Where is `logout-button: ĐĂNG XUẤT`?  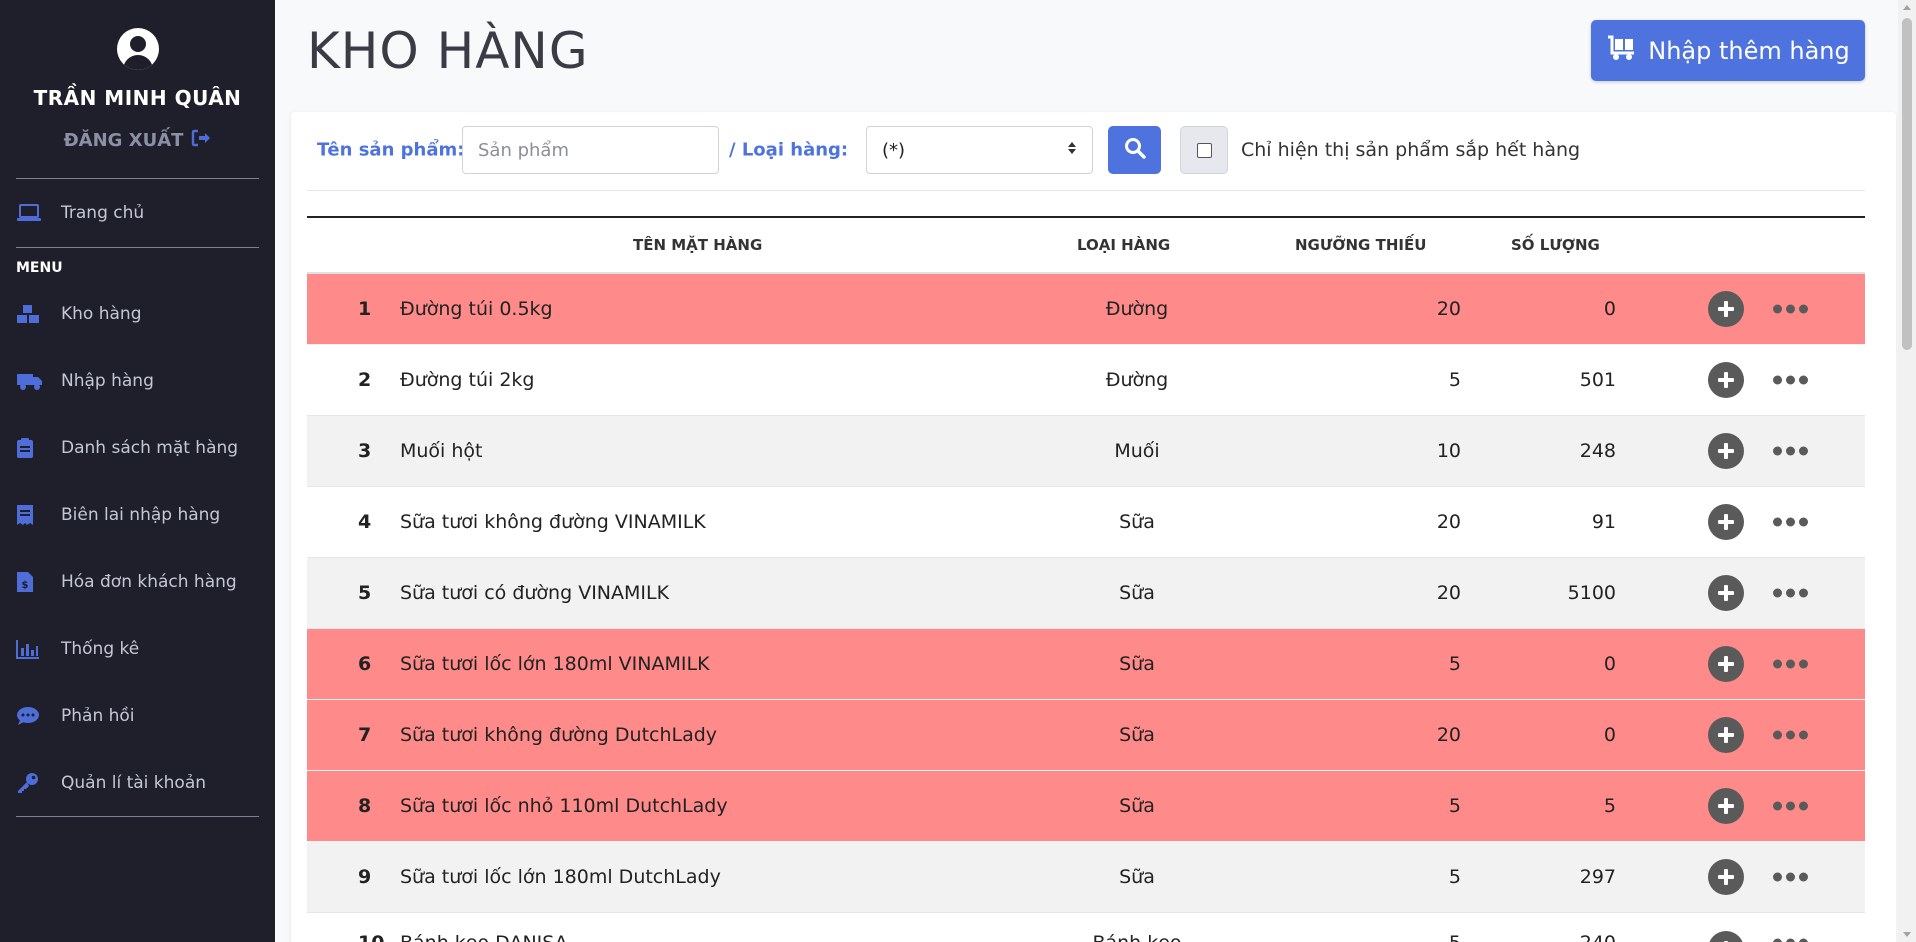
logout-button: ĐĂNG XUẤT is located at coordinates (138, 140).